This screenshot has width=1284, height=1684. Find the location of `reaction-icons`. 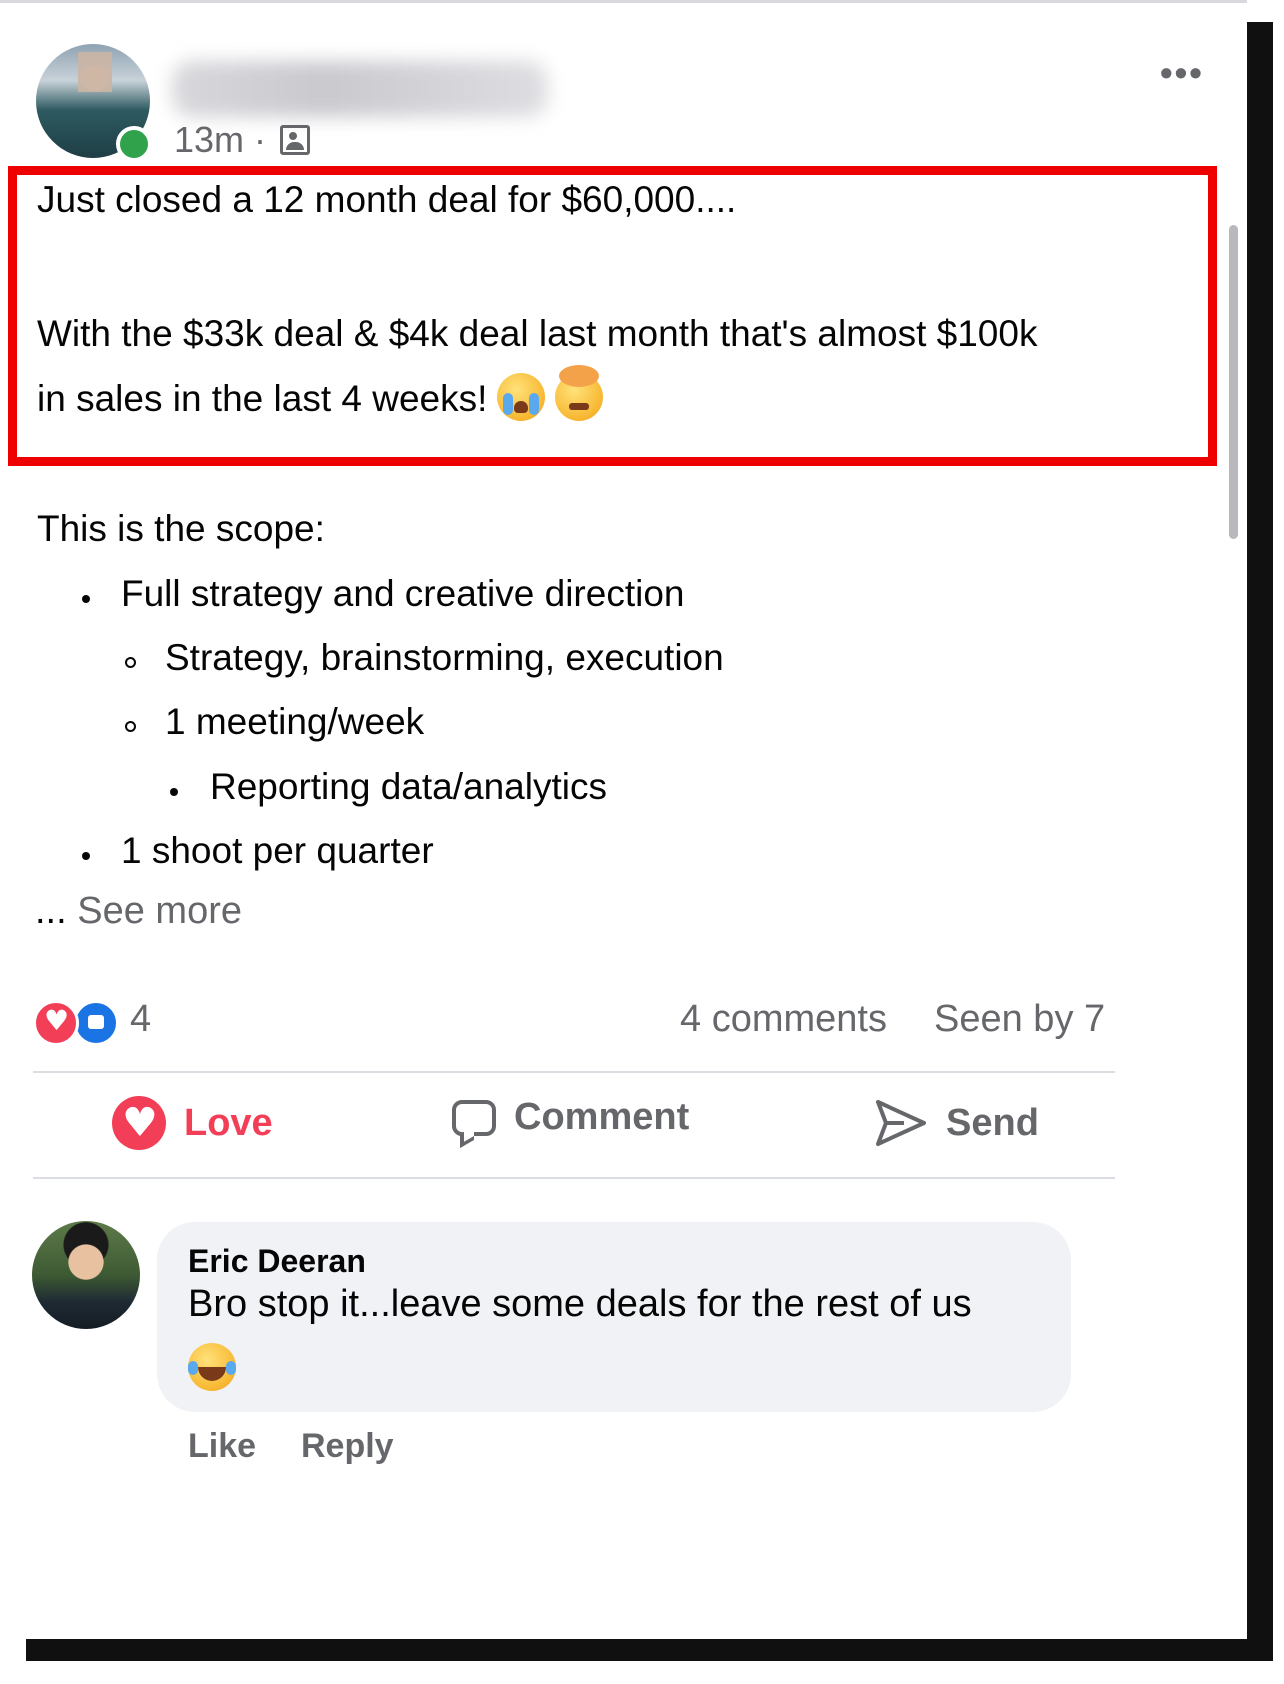

reaction-icons is located at coordinates (78, 1023).